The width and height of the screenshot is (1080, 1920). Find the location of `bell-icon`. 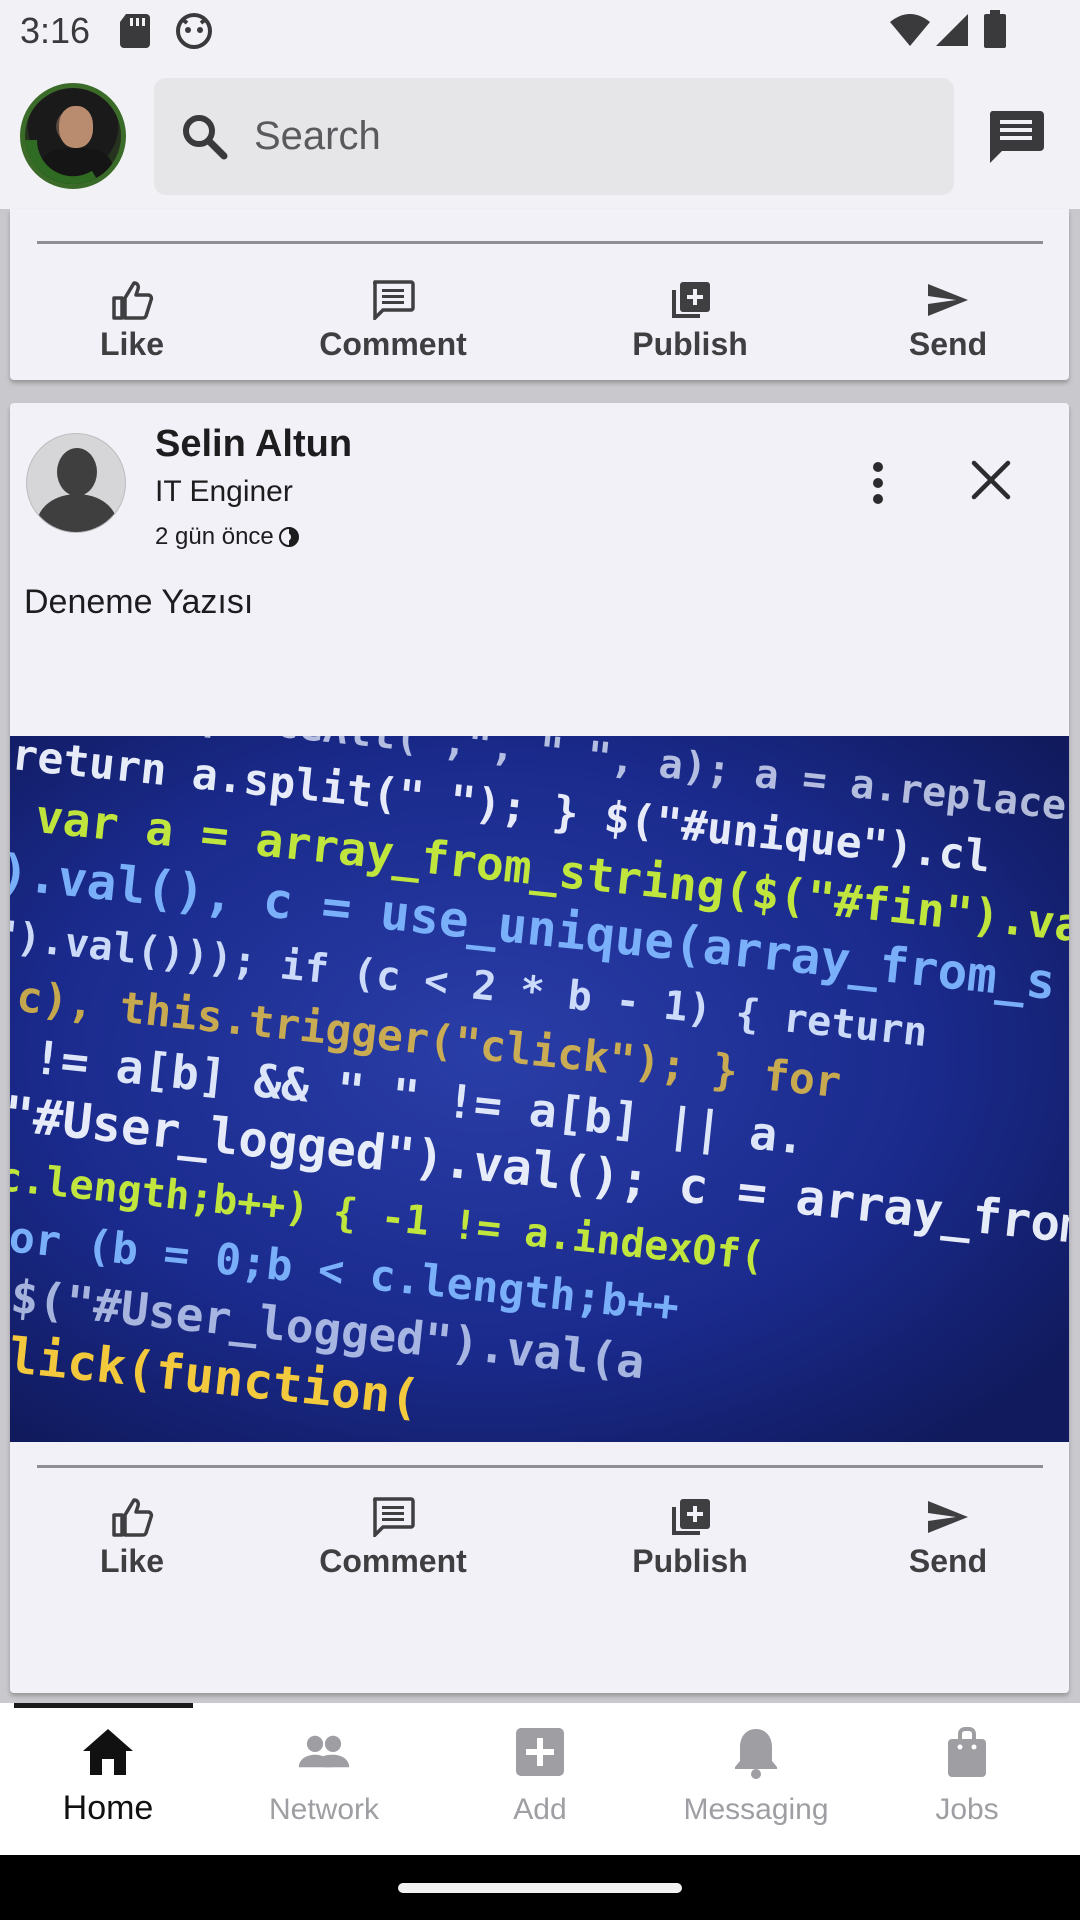

bell-icon is located at coordinates (756, 1754).